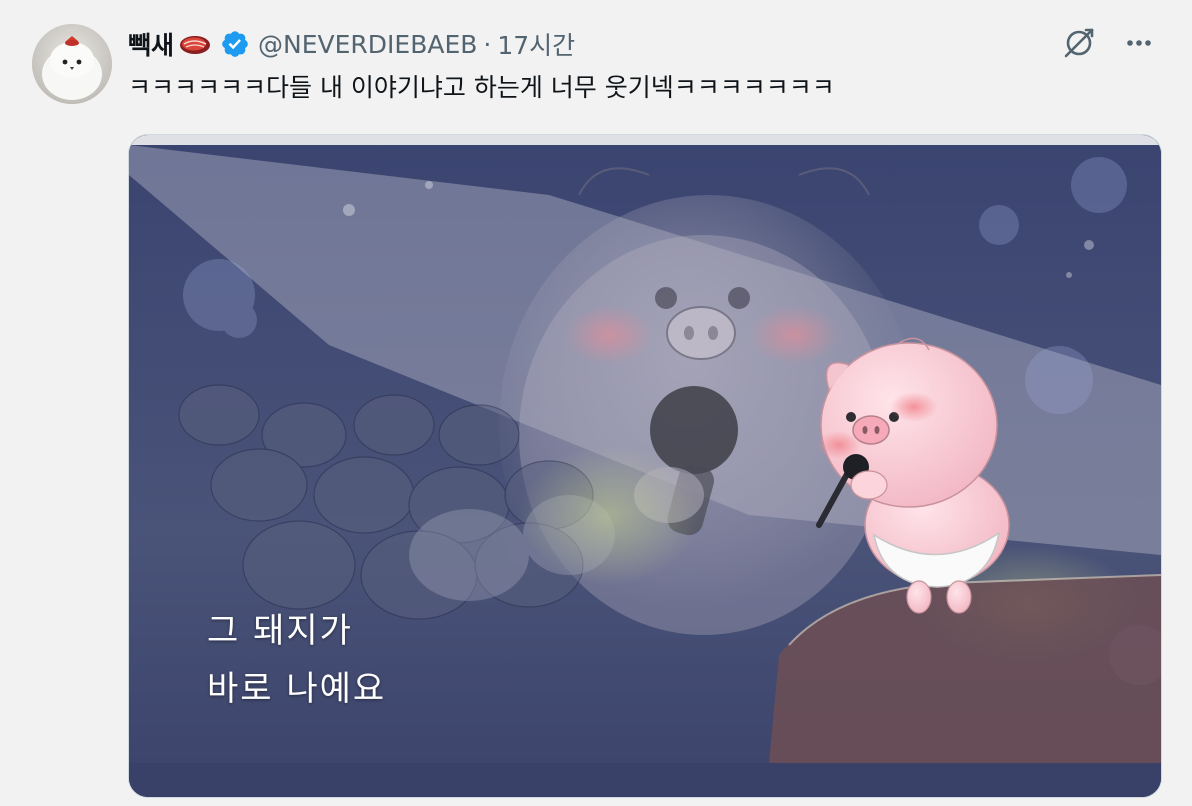 The width and height of the screenshot is (1192, 806). I want to click on avatar-bird-image, so click(72, 64).